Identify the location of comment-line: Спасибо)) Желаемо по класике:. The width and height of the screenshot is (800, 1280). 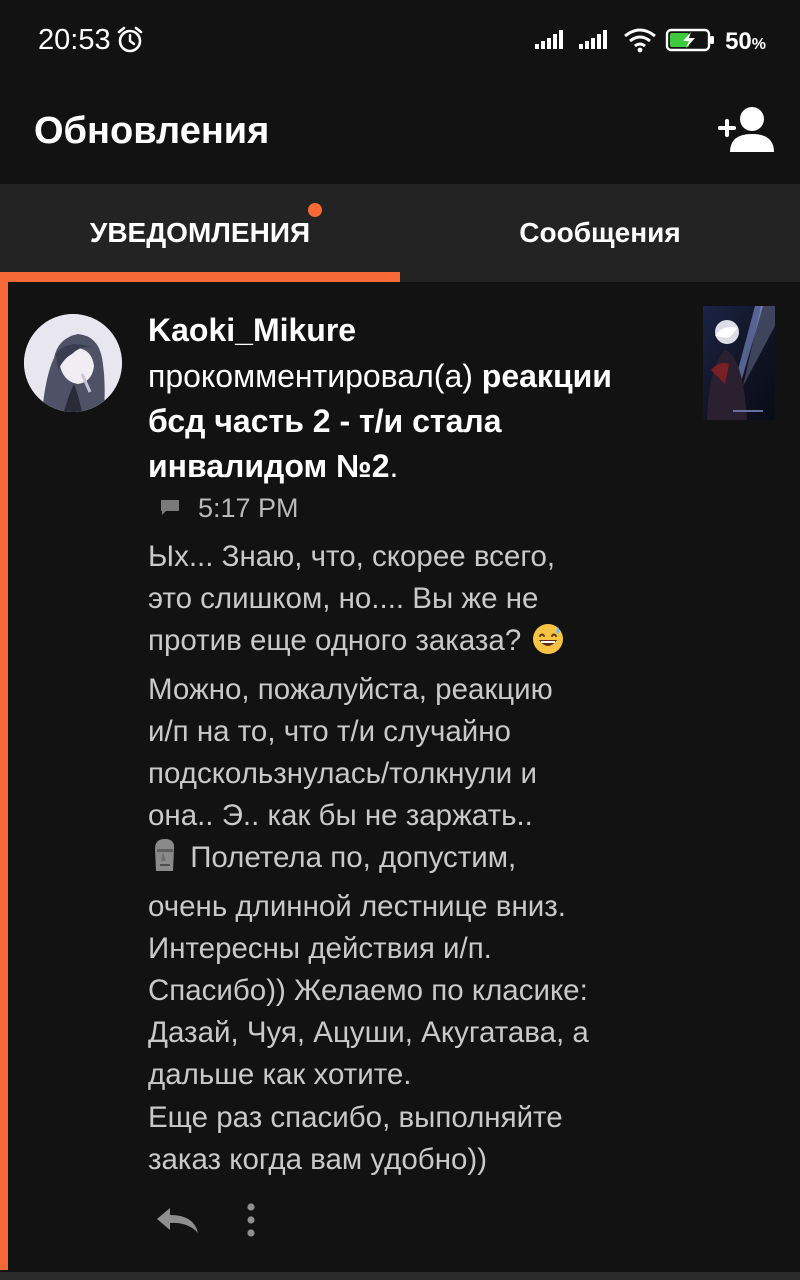
(368, 991).